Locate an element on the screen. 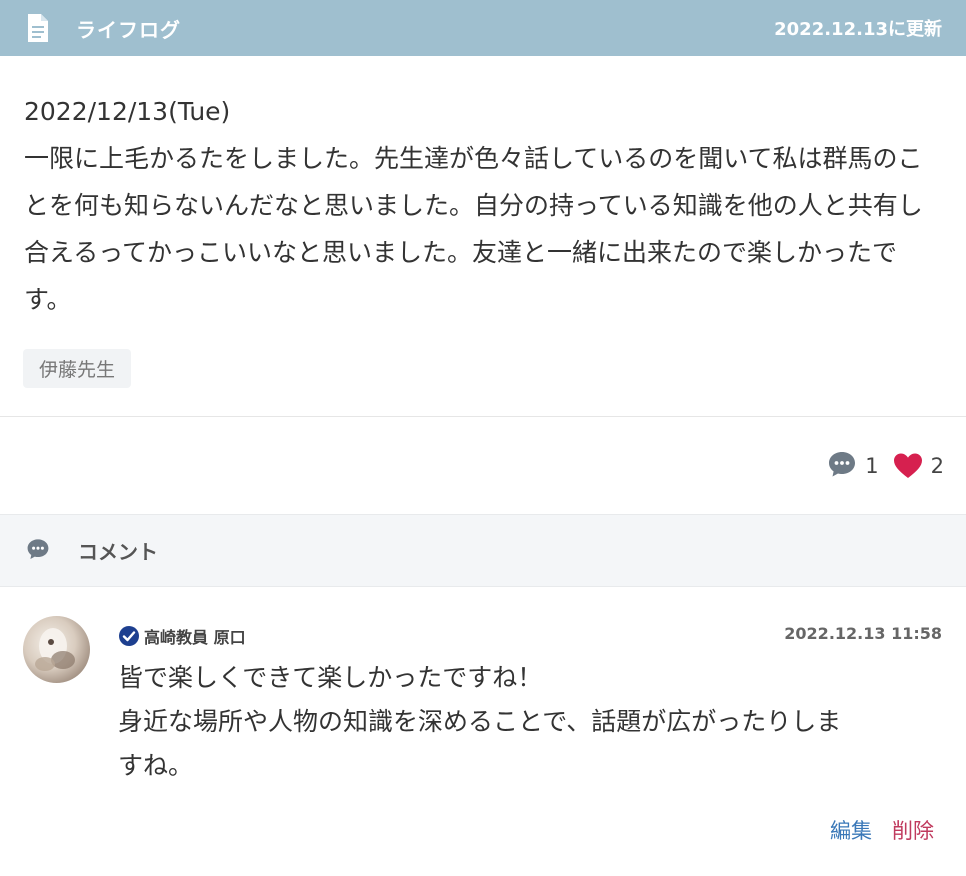  page-title: ライフログ is located at coordinates (128, 29).